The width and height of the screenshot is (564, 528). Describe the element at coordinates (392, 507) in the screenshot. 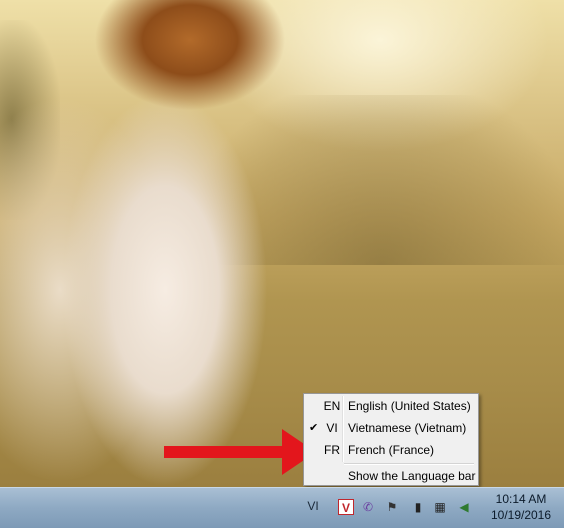

I see `action-center-flag-icon: ⚑` at that location.